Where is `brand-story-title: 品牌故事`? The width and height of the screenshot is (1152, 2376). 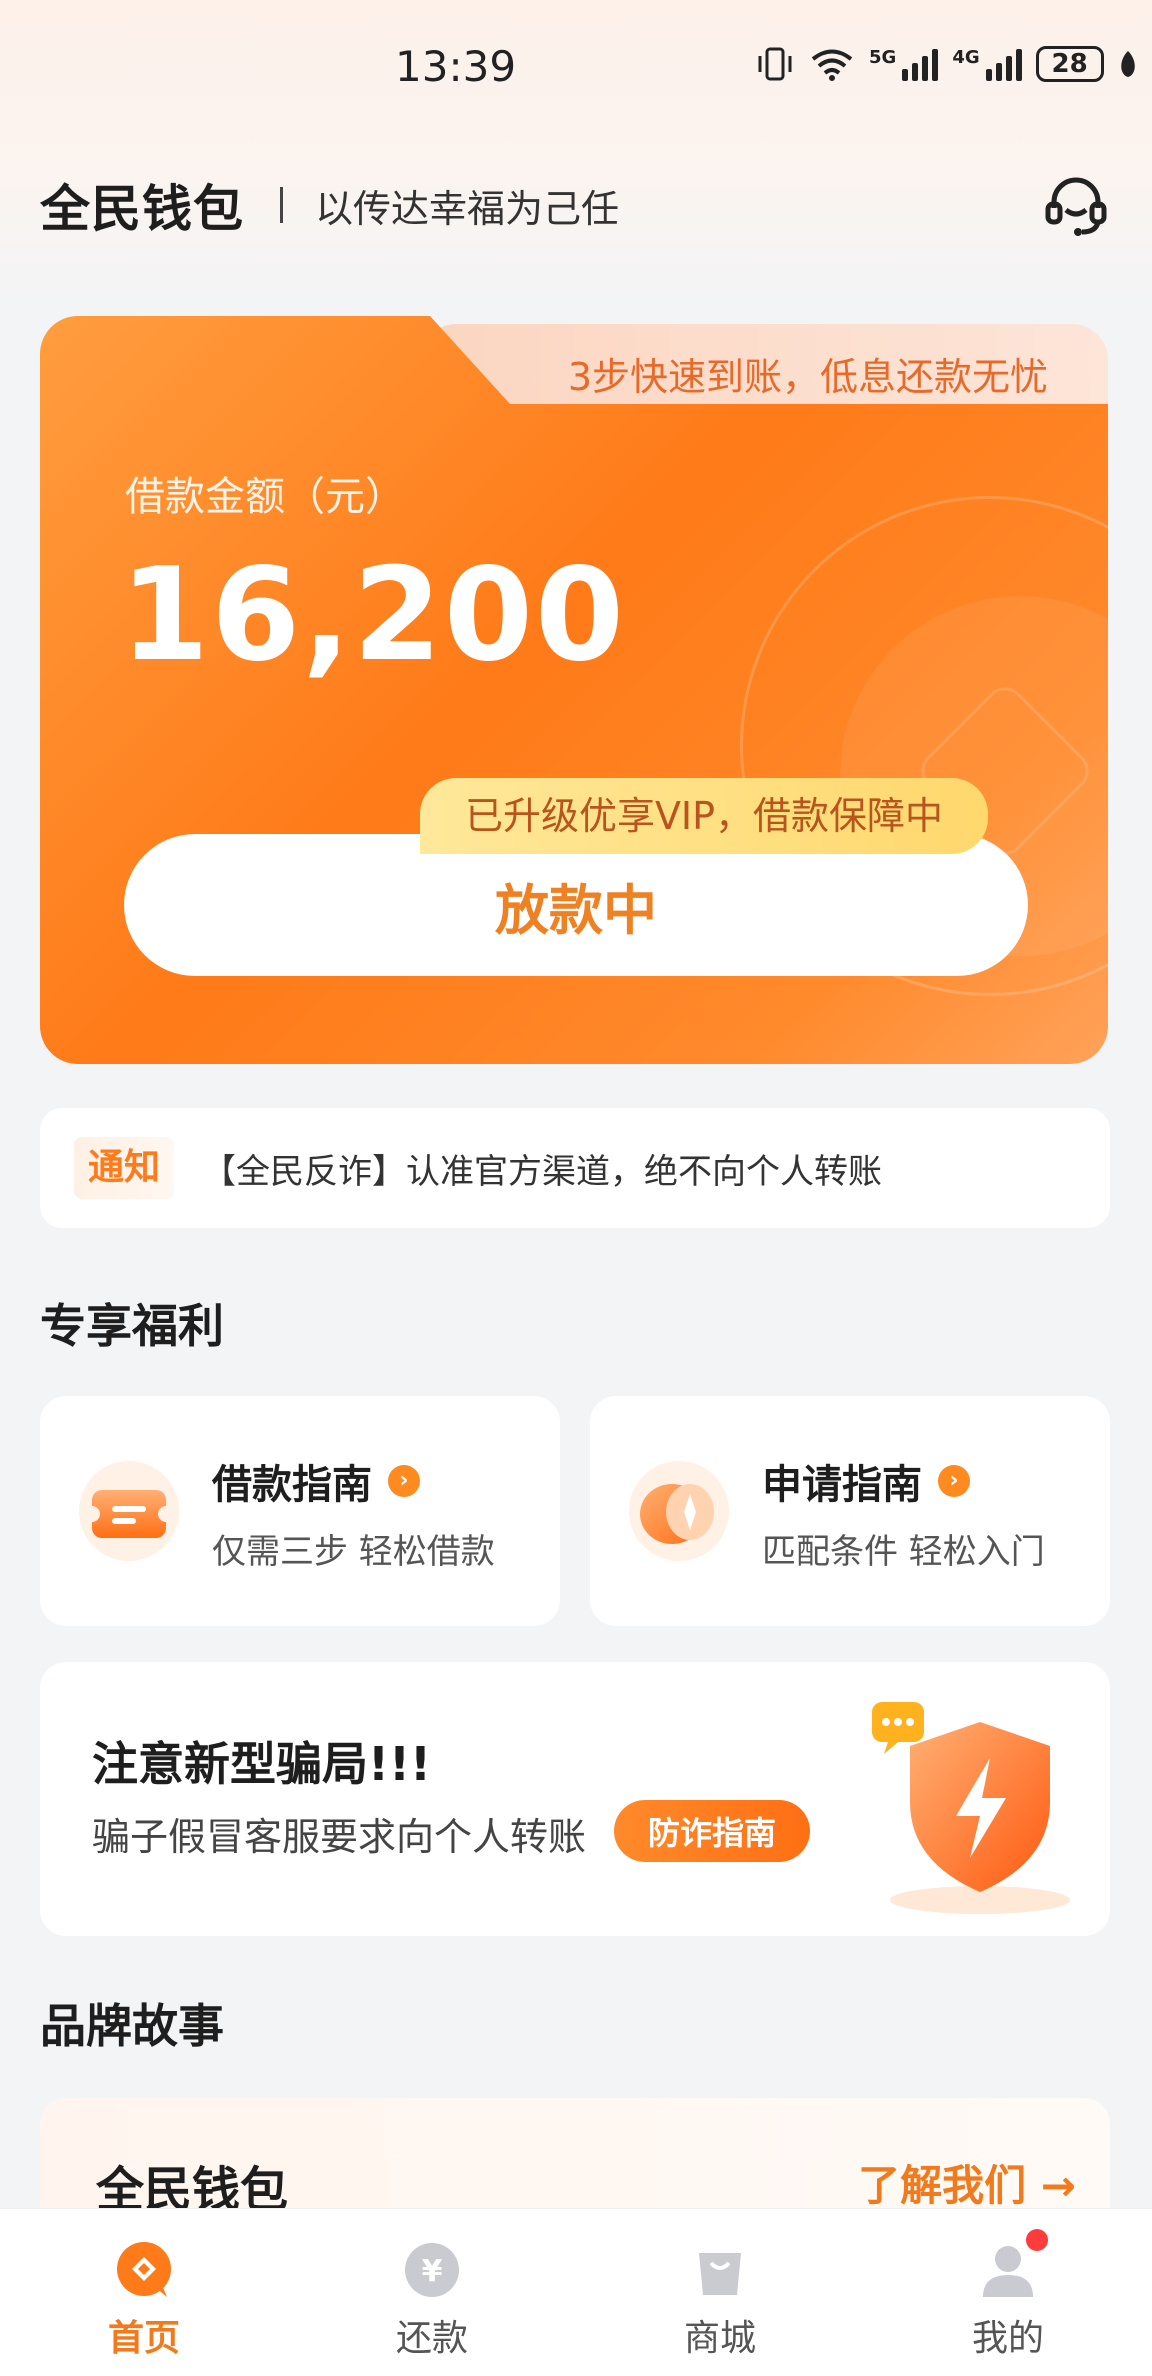 brand-story-title: 品牌故事 is located at coordinates (132, 2026).